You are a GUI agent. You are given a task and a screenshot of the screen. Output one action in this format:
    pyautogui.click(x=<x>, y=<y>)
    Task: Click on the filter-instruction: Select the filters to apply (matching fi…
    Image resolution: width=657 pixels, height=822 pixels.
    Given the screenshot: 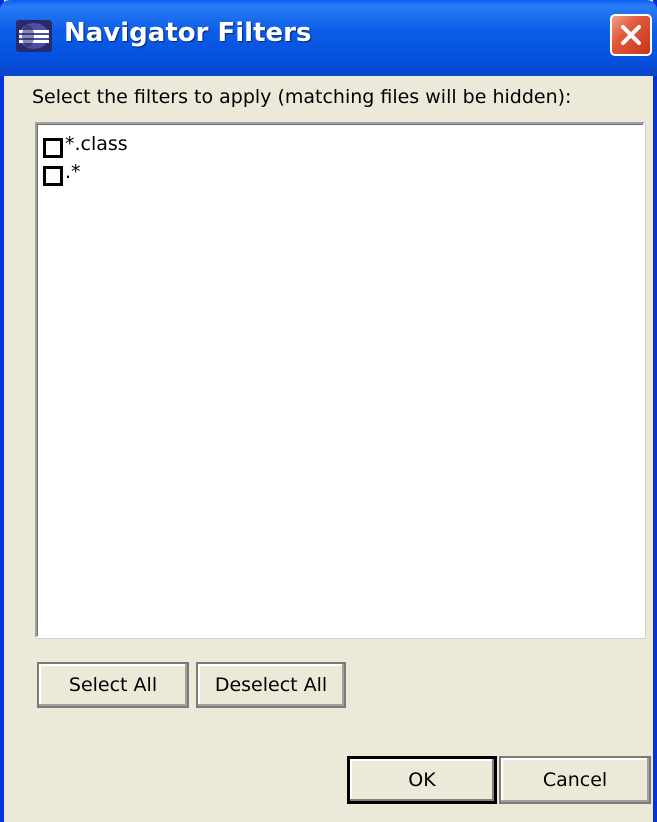 What is the action you would take?
    pyautogui.click(x=302, y=97)
    